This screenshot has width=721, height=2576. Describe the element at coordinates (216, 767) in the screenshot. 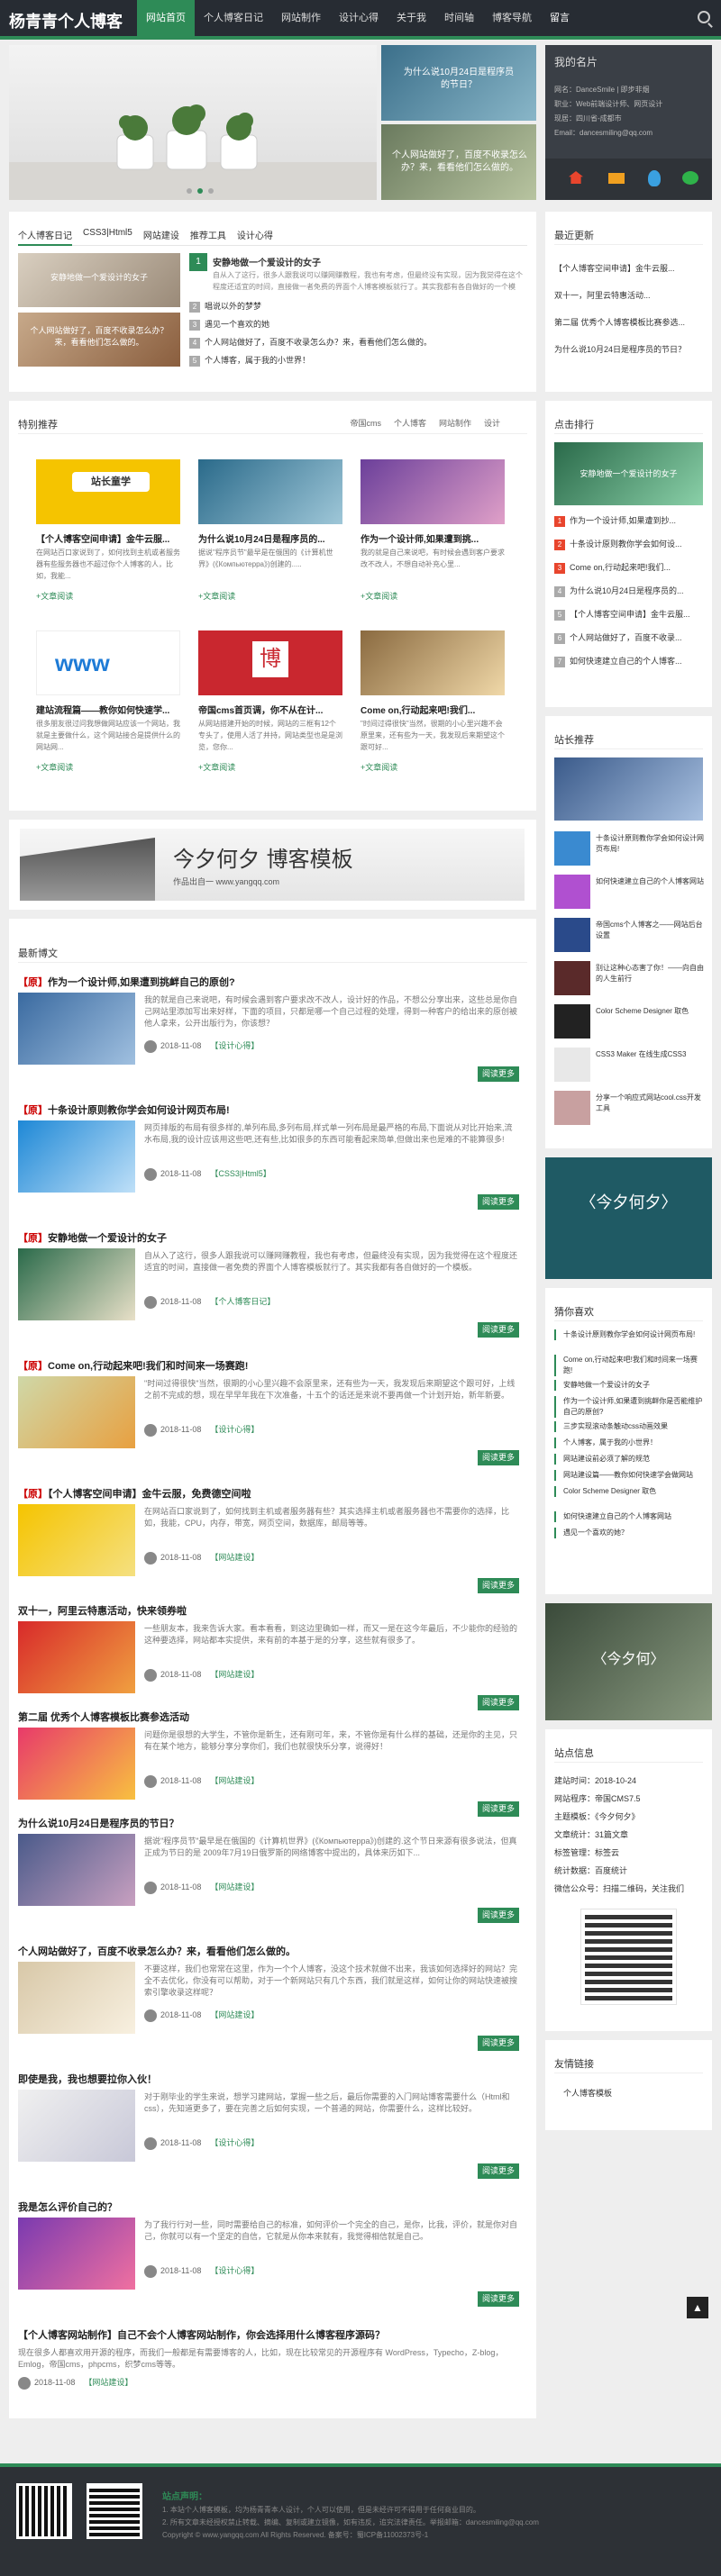

I see `featured-more-5: +文章阅读` at that location.